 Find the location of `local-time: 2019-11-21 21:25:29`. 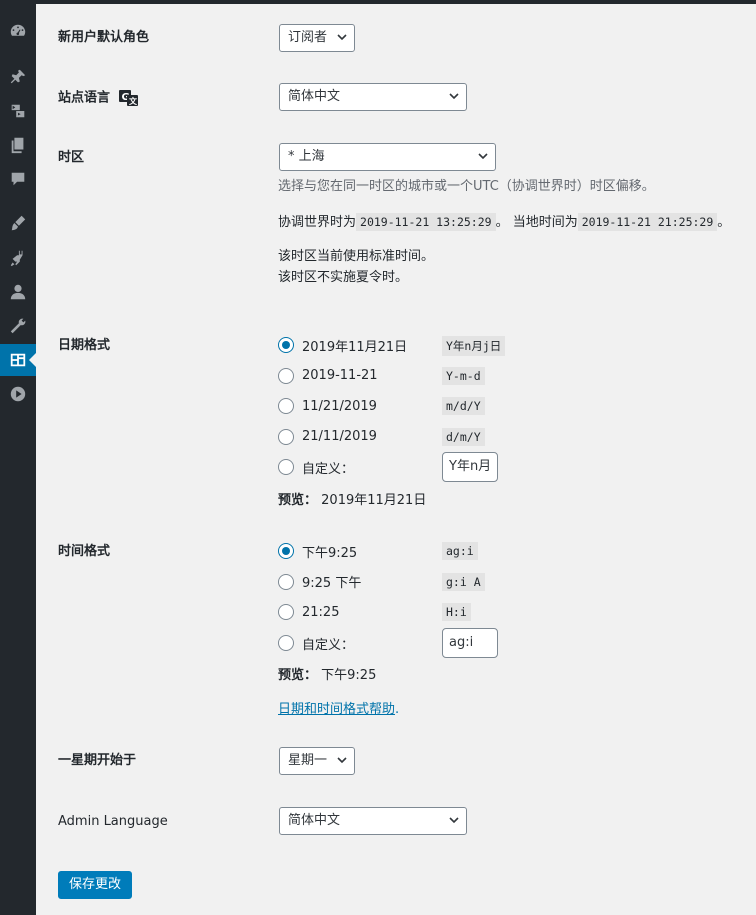

local-time: 2019-11-21 21:25:29 is located at coordinates (647, 222).